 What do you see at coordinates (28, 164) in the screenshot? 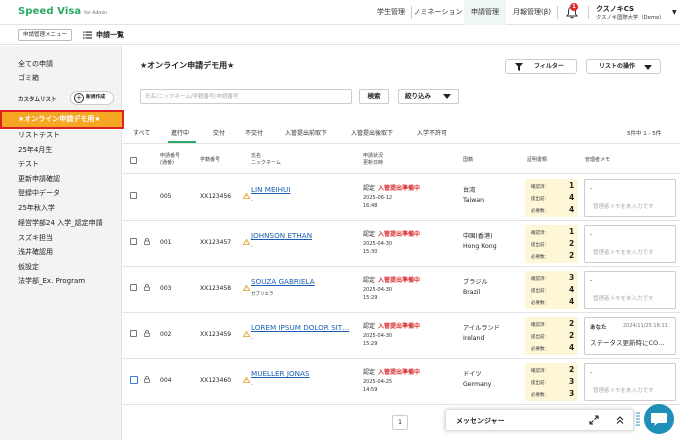
I see `sidebar-item: テスト` at bounding box center [28, 164].